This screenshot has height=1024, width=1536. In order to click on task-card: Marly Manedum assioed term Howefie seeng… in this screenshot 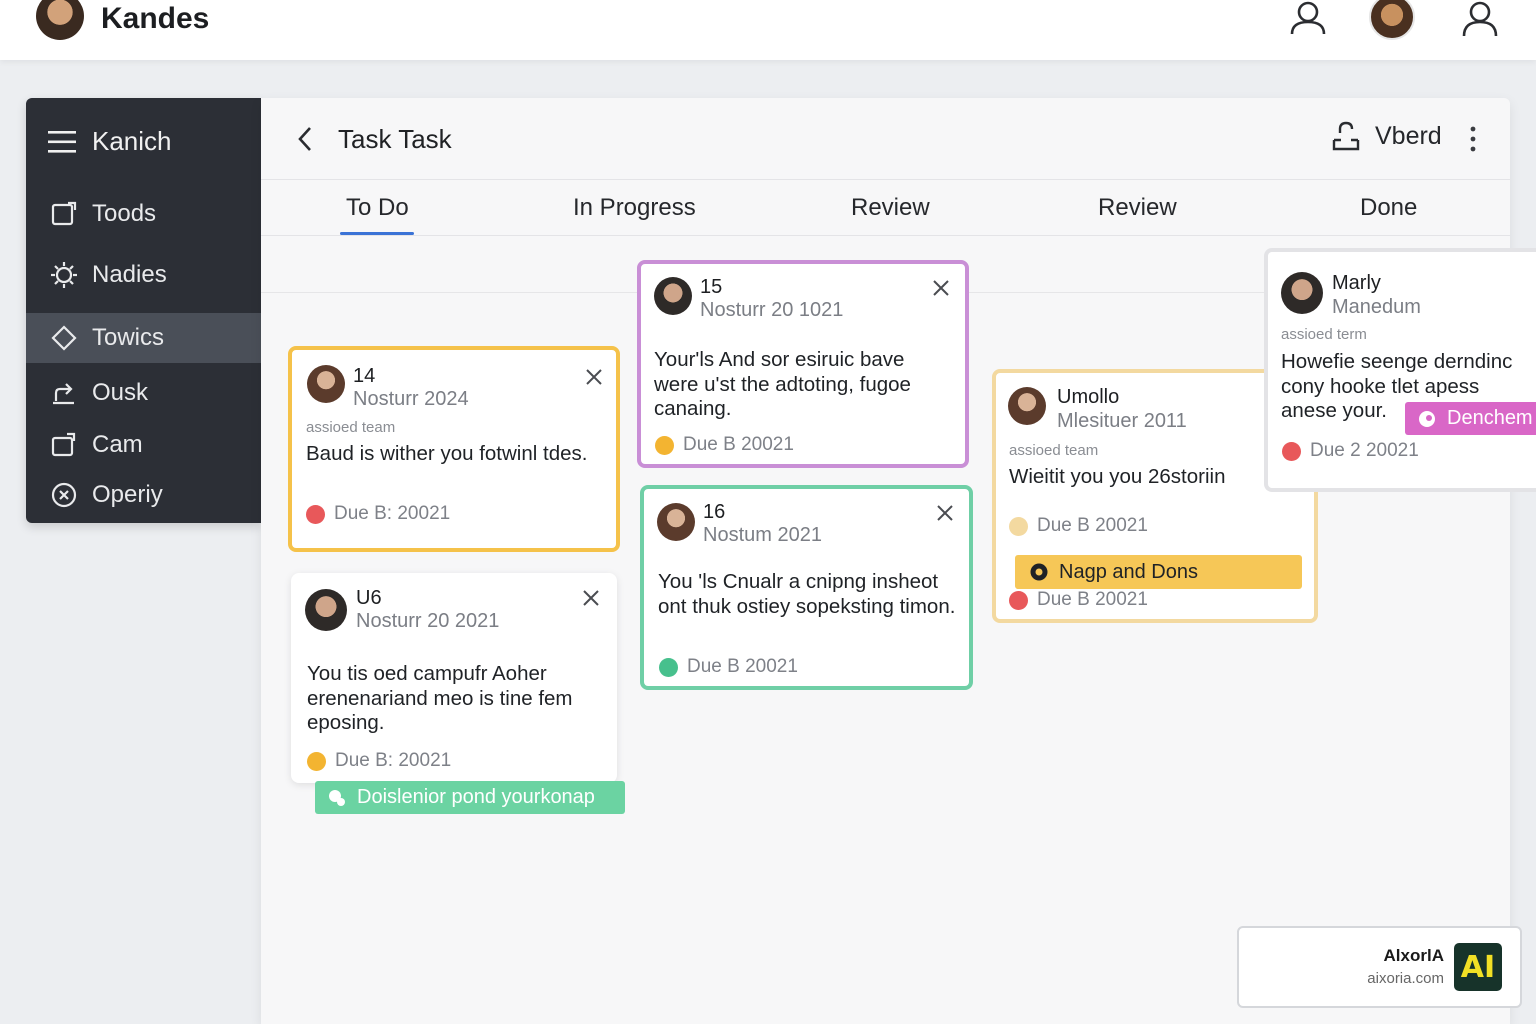, I will do `click(1400, 370)`.